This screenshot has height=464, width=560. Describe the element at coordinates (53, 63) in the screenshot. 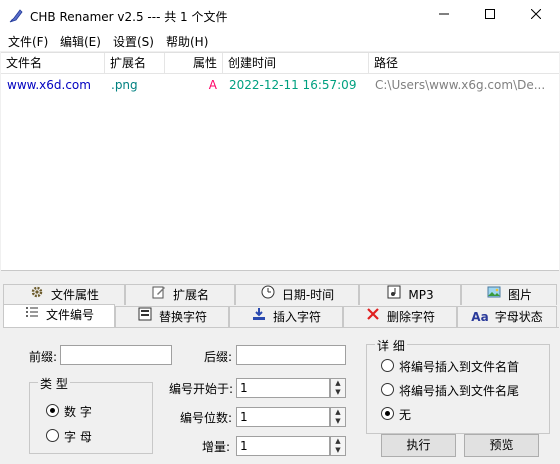

I see `column-header-filename: 文件名` at that location.